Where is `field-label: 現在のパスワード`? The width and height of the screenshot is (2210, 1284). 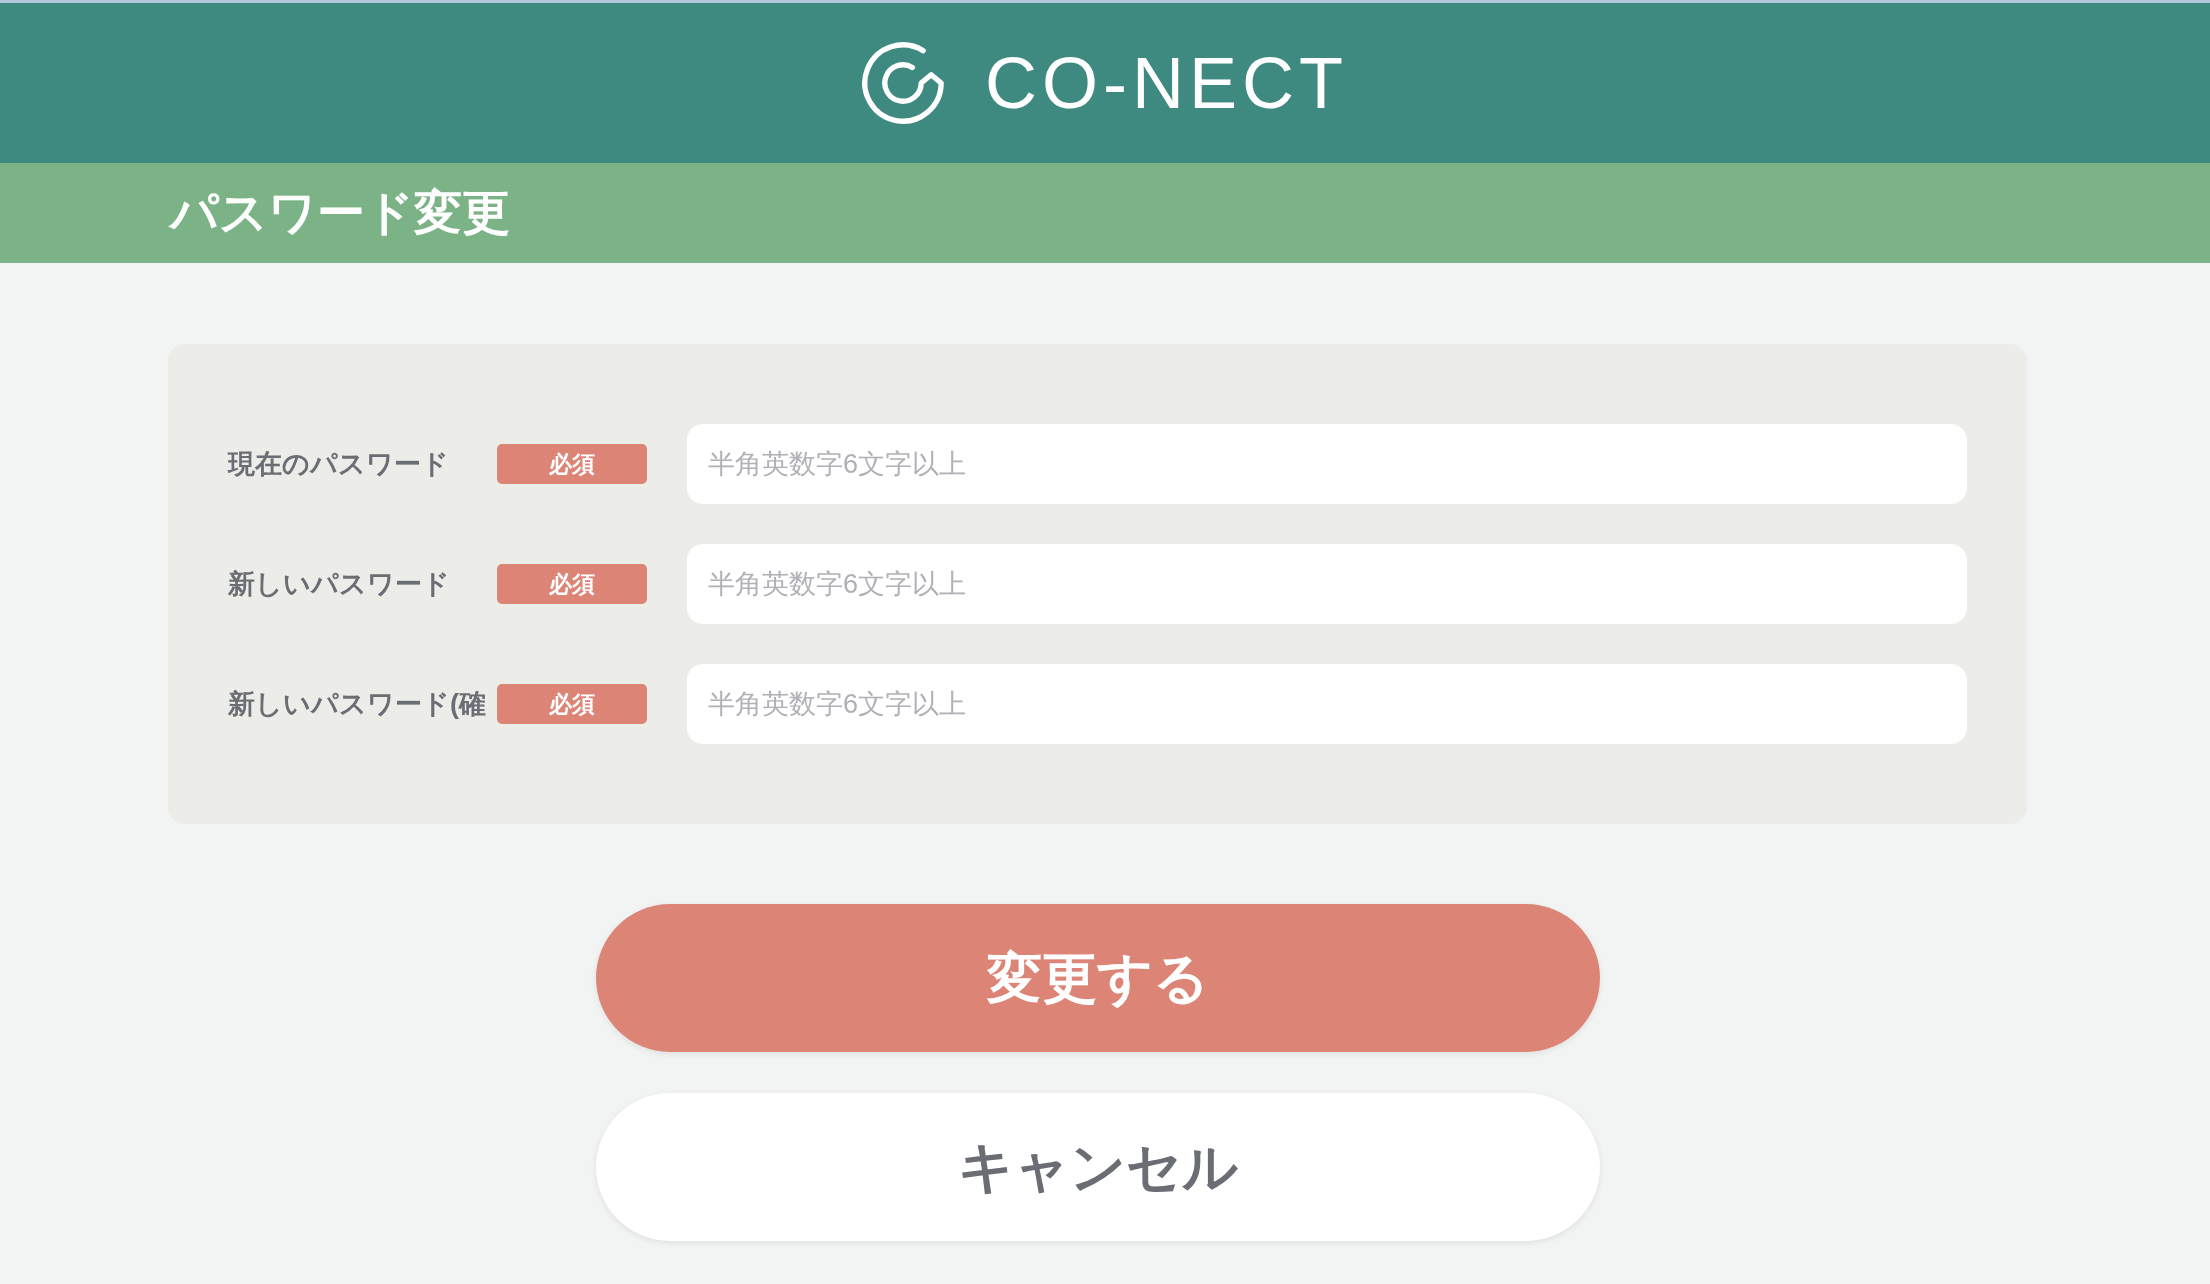 field-label: 現在のパスワード is located at coordinates (338, 464).